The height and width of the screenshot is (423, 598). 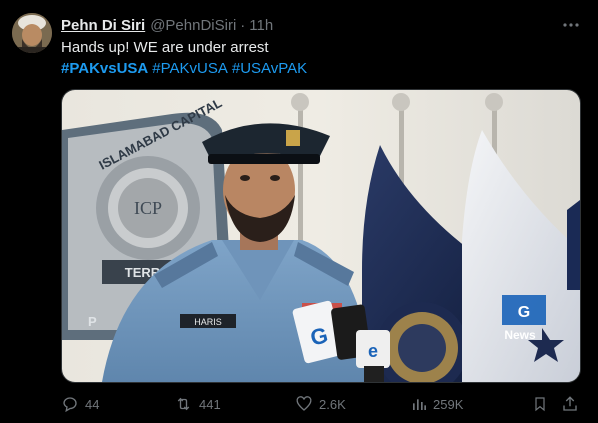 What do you see at coordinates (104, 68) in the screenshot?
I see `hashtag-link: #PAKvsUSA` at bounding box center [104, 68].